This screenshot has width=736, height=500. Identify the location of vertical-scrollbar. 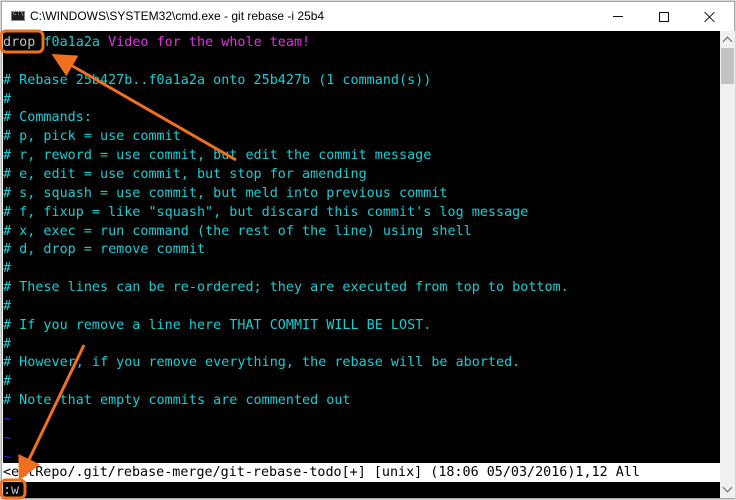
(727, 264).